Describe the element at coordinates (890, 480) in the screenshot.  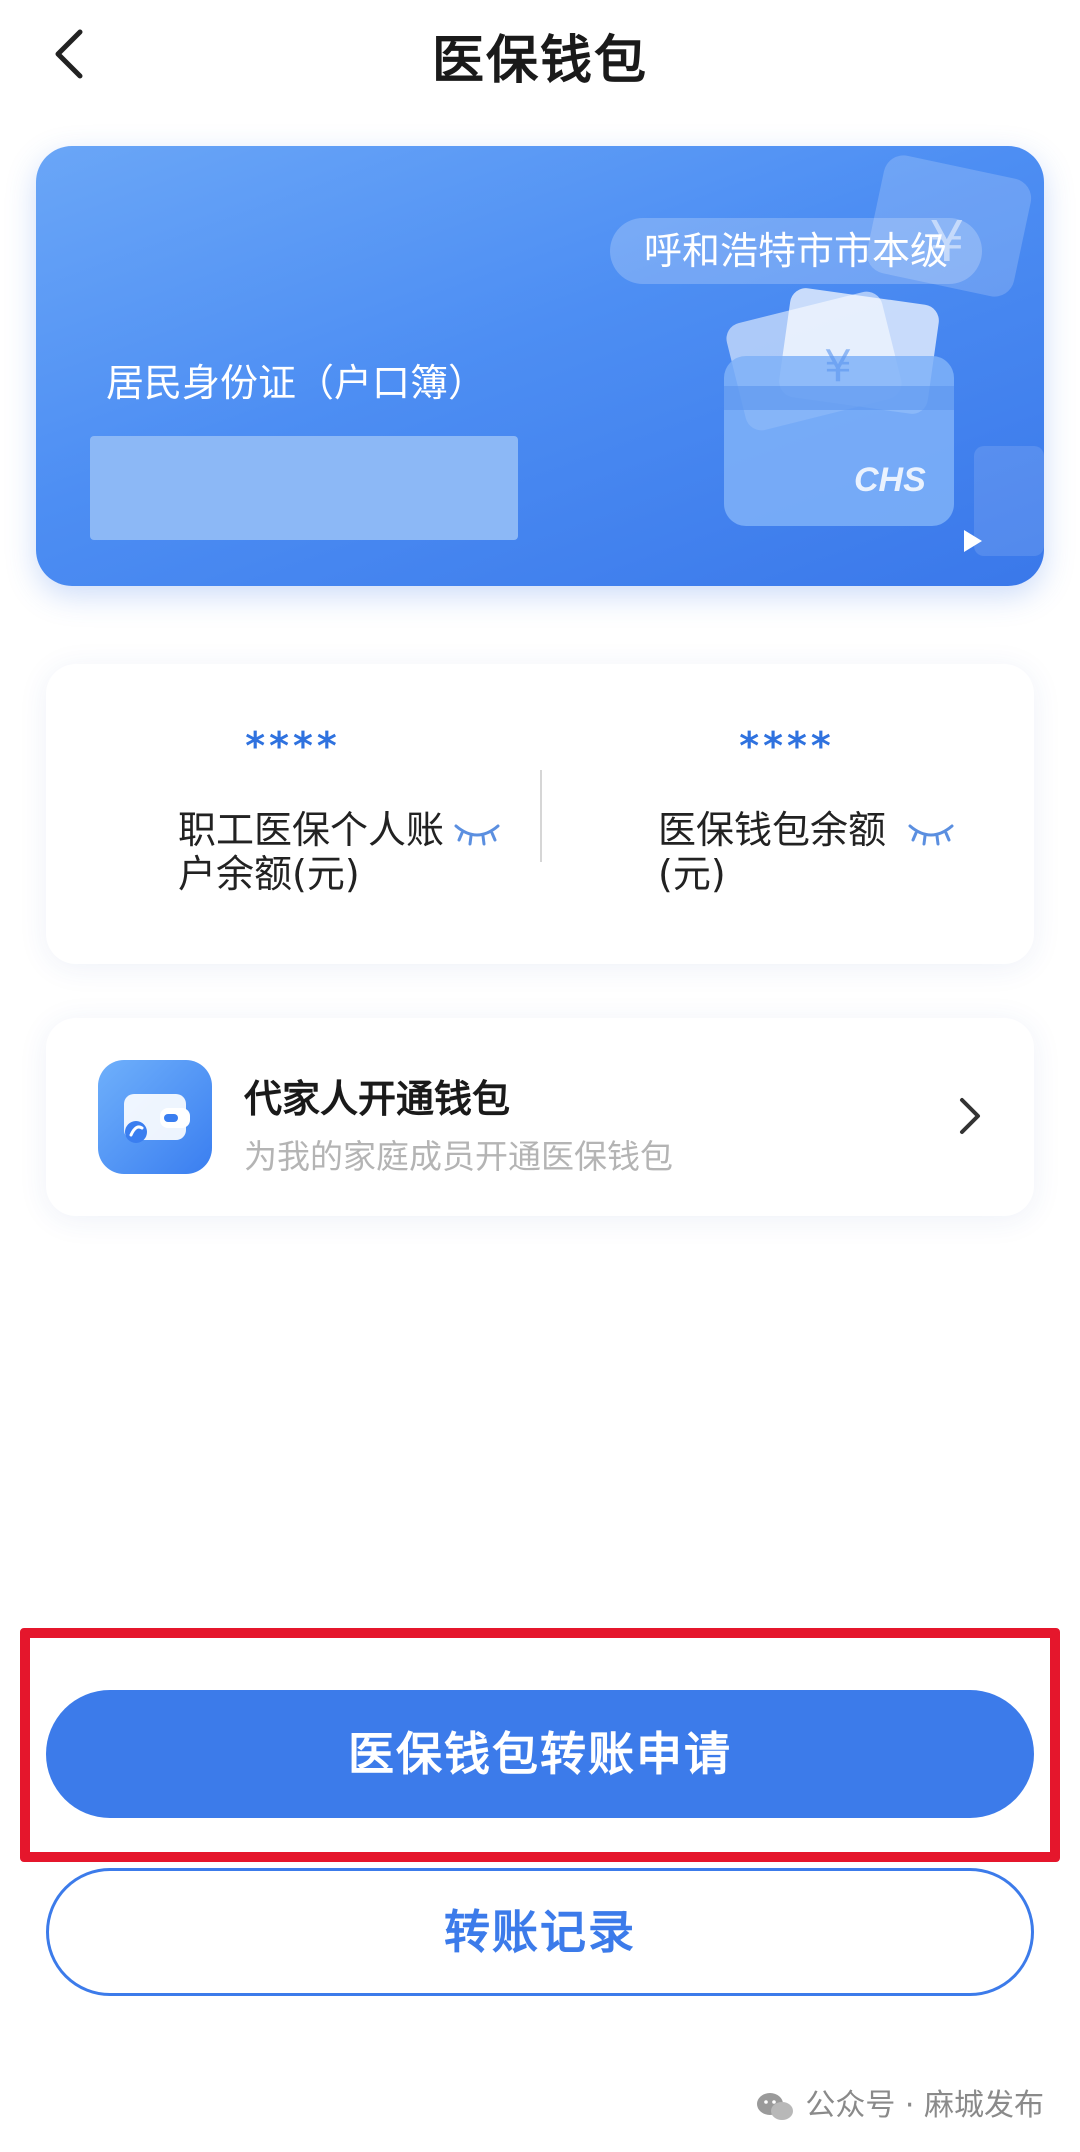
I see `chs-logo: CHS` at that location.